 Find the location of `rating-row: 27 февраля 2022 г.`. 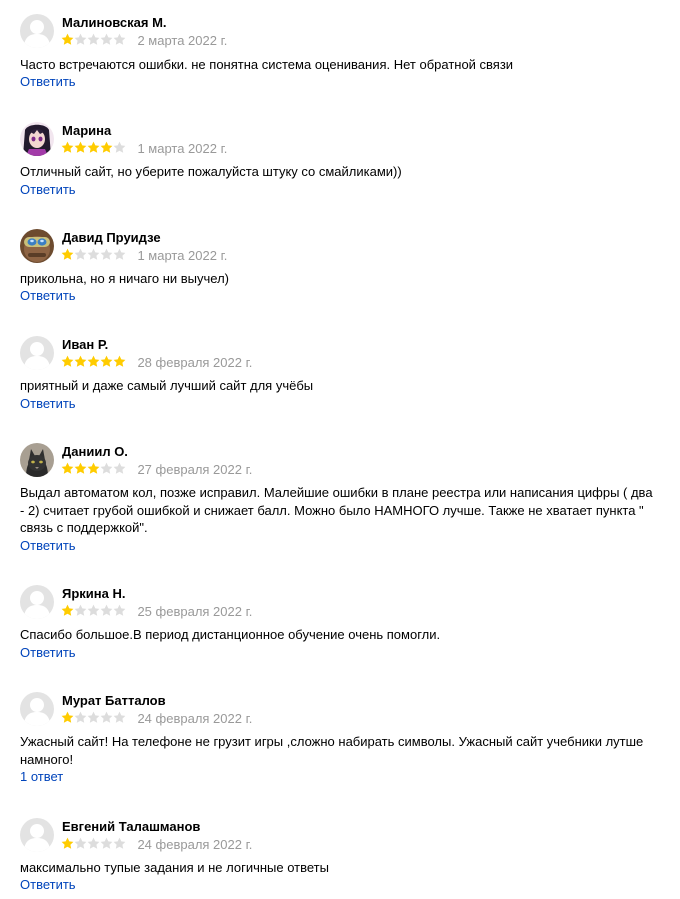

rating-row: 27 февраля 2022 г. is located at coordinates (157, 469).